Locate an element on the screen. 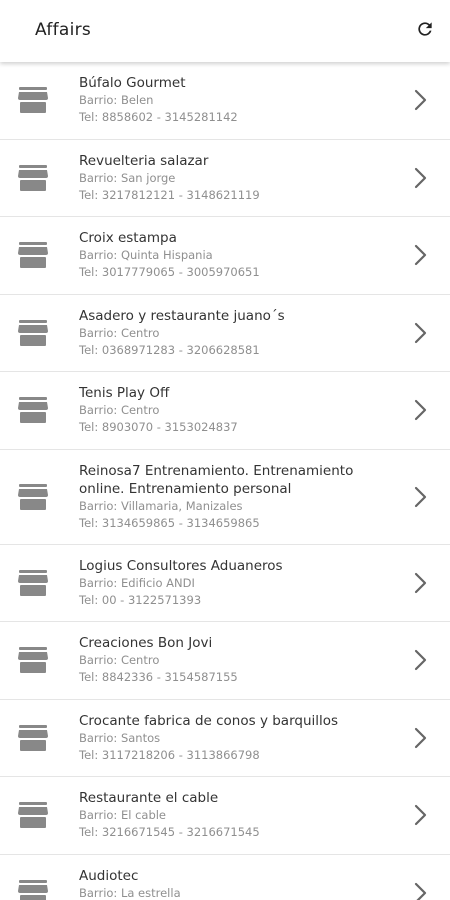 The width and height of the screenshot is (450, 900). refresh-icon is located at coordinates (425, 29).